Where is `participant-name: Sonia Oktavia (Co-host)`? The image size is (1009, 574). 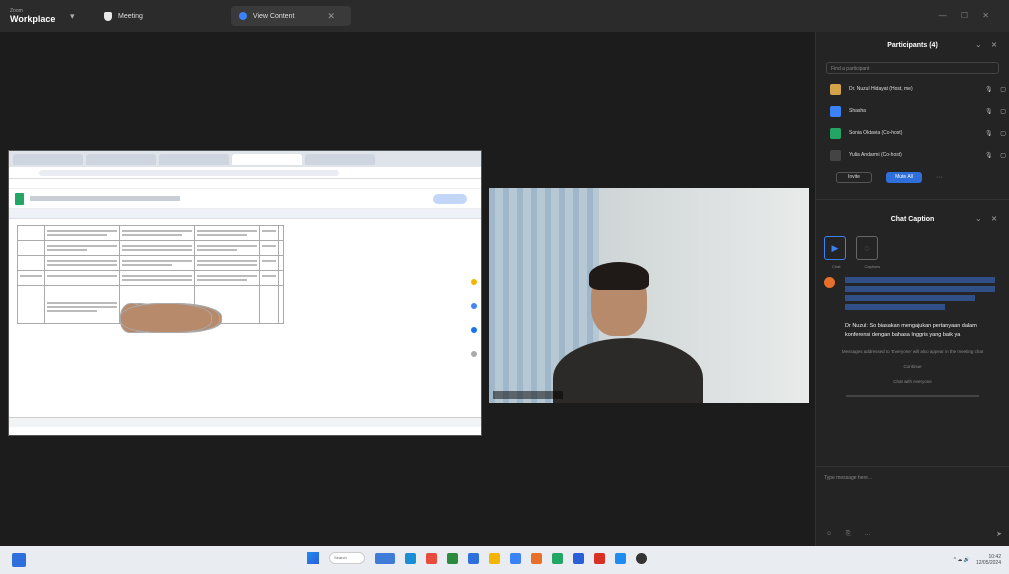
participant-name: Sonia Oktavia (Co-host) is located at coordinates (876, 133).